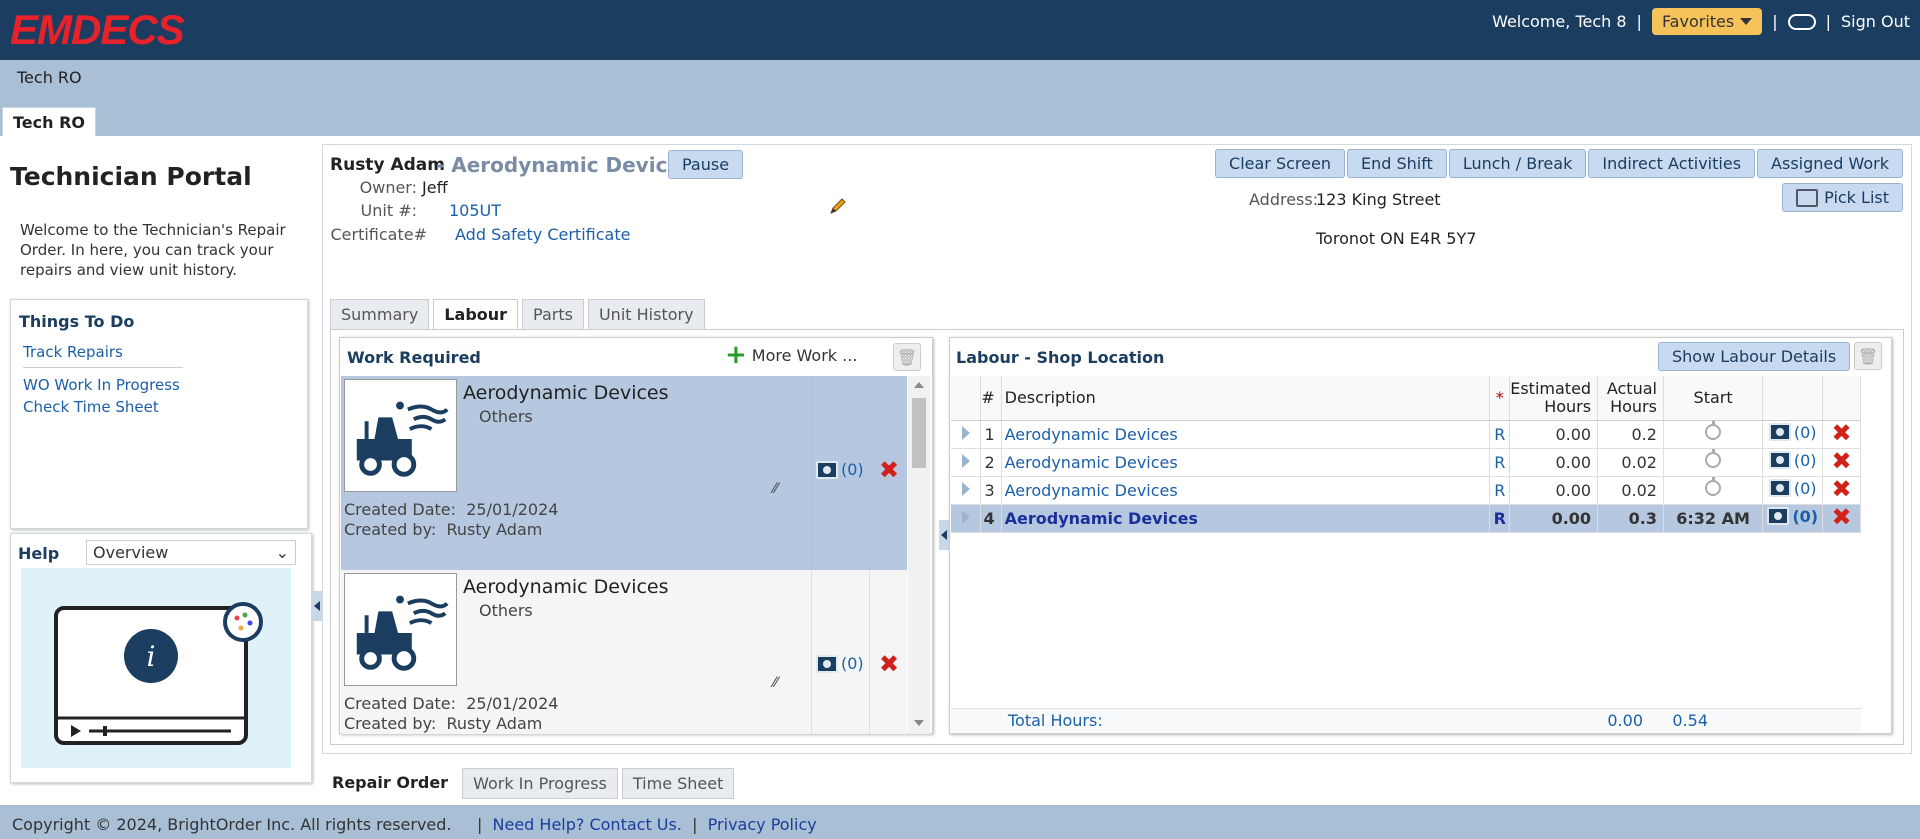 The height and width of the screenshot is (839, 1920). Describe the element at coordinates (838, 206) in the screenshot. I see `edit-pencil-icon` at that location.